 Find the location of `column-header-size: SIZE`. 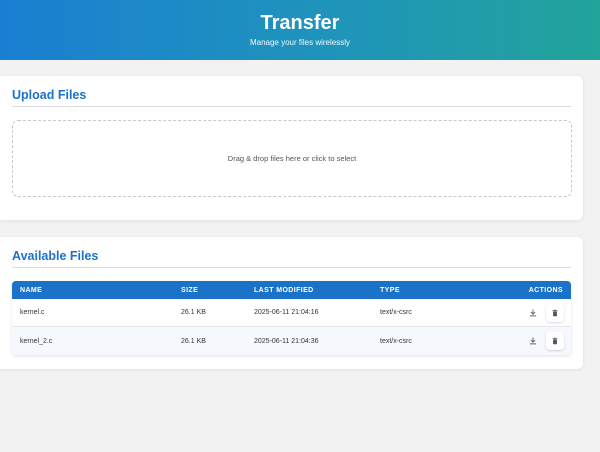

column-header-size: SIZE is located at coordinates (190, 290).